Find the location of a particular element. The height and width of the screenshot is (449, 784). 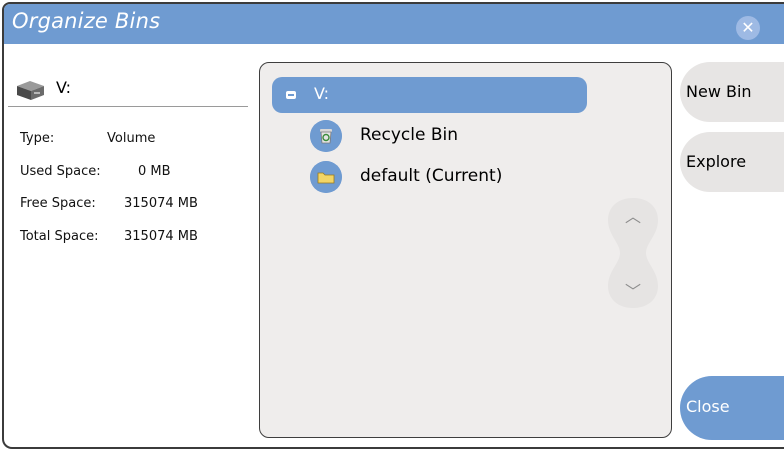

close-icon: ✕ is located at coordinates (748, 28).